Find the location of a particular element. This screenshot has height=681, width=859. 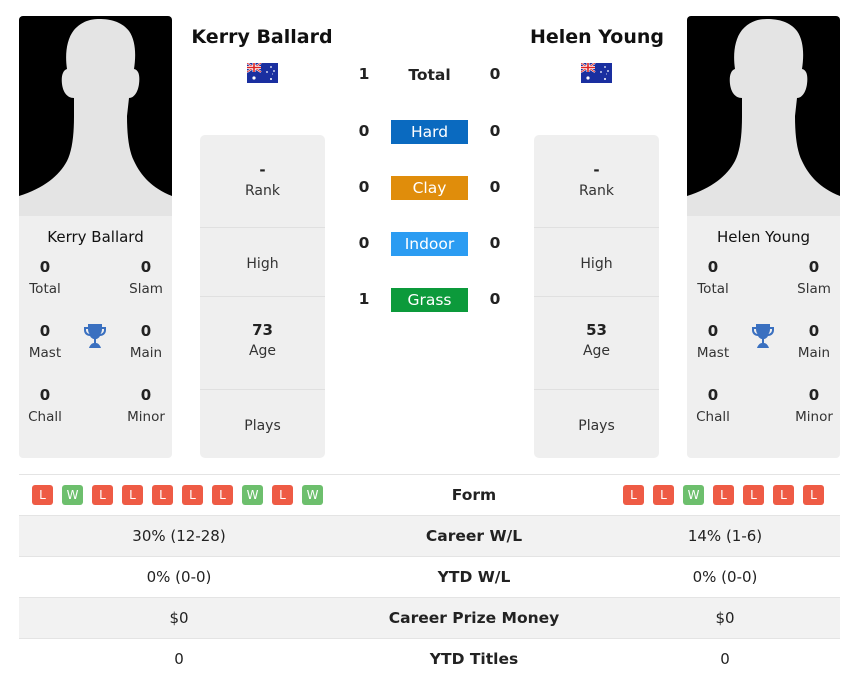

h2h-hard-row: 0 Hard 0 is located at coordinates (430, 132).